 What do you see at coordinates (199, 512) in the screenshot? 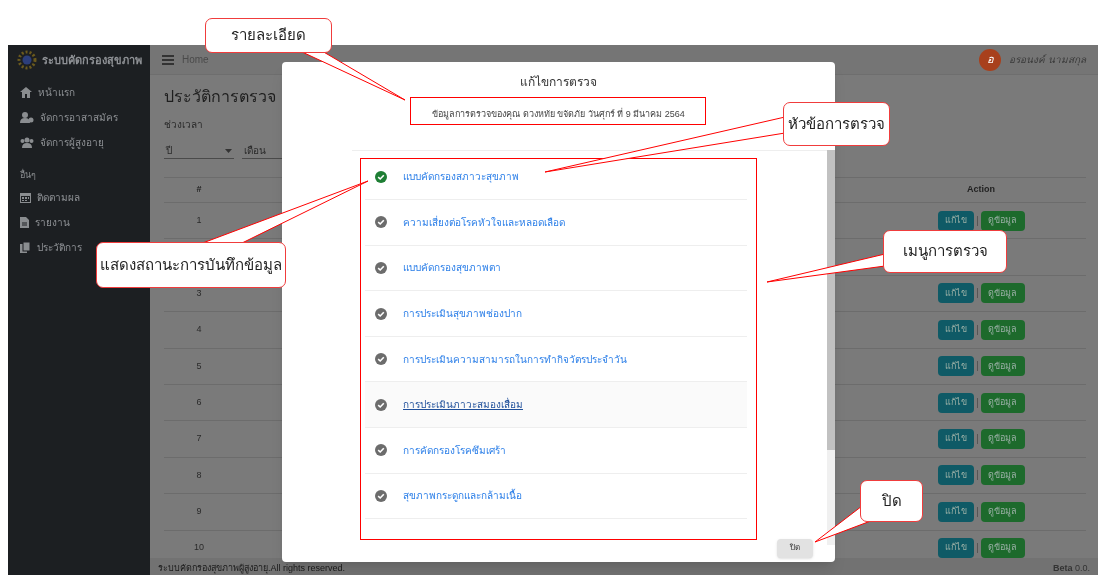
I see `table-cell-text: 9` at bounding box center [199, 512].